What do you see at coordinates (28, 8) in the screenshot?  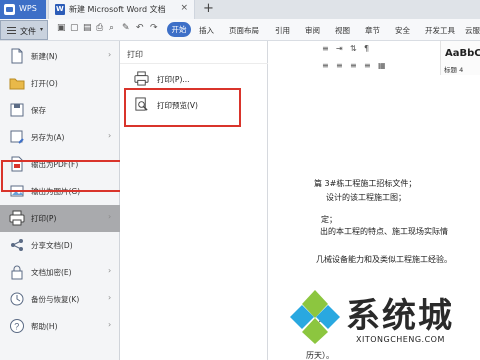 I see `wps-app-name: WPS` at bounding box center [28, 8].